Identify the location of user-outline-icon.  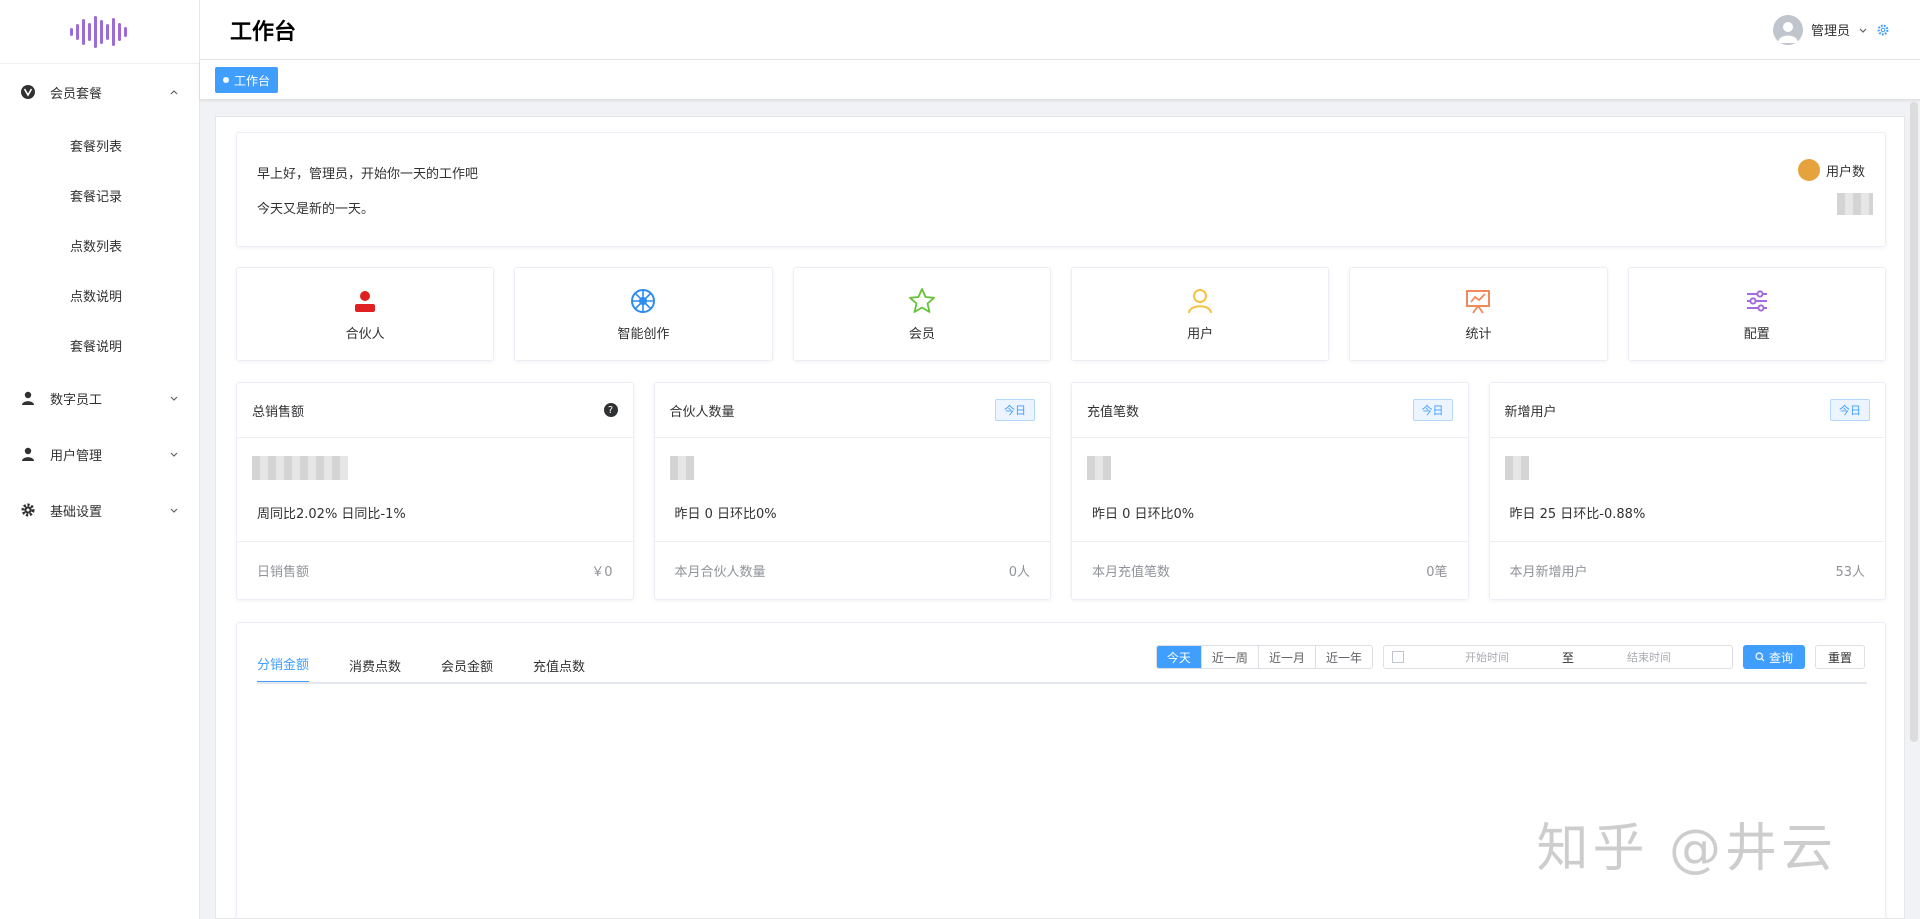
(1200, 300).